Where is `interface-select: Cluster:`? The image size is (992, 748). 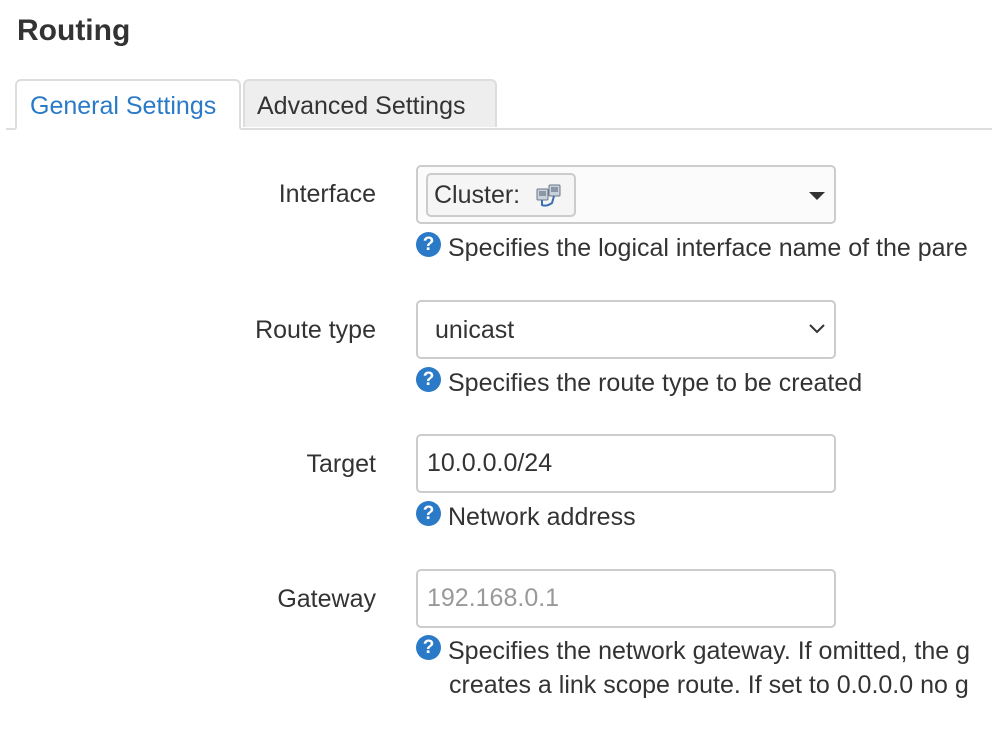
interface-select: Cluster: is located at coordinates (626, 194).